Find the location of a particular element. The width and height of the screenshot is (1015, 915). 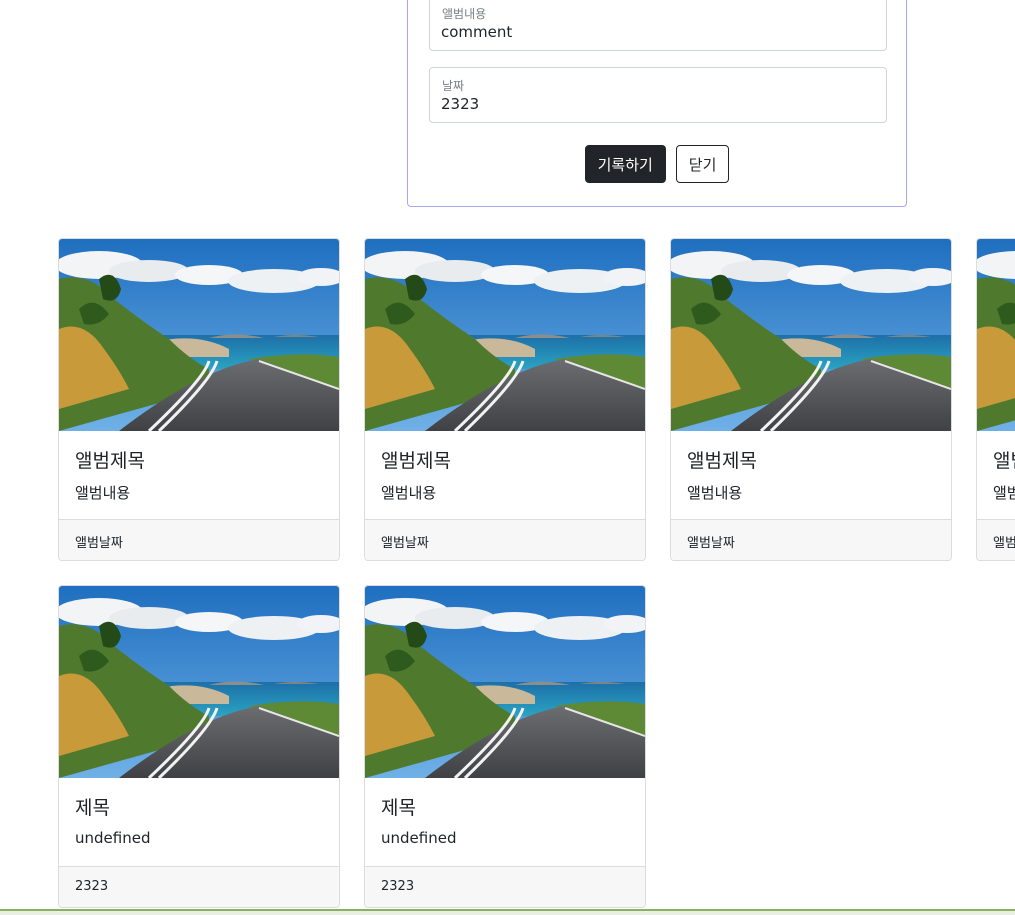

form-button-row: 기록하기 닫기 is located at coordinates (657, 164).